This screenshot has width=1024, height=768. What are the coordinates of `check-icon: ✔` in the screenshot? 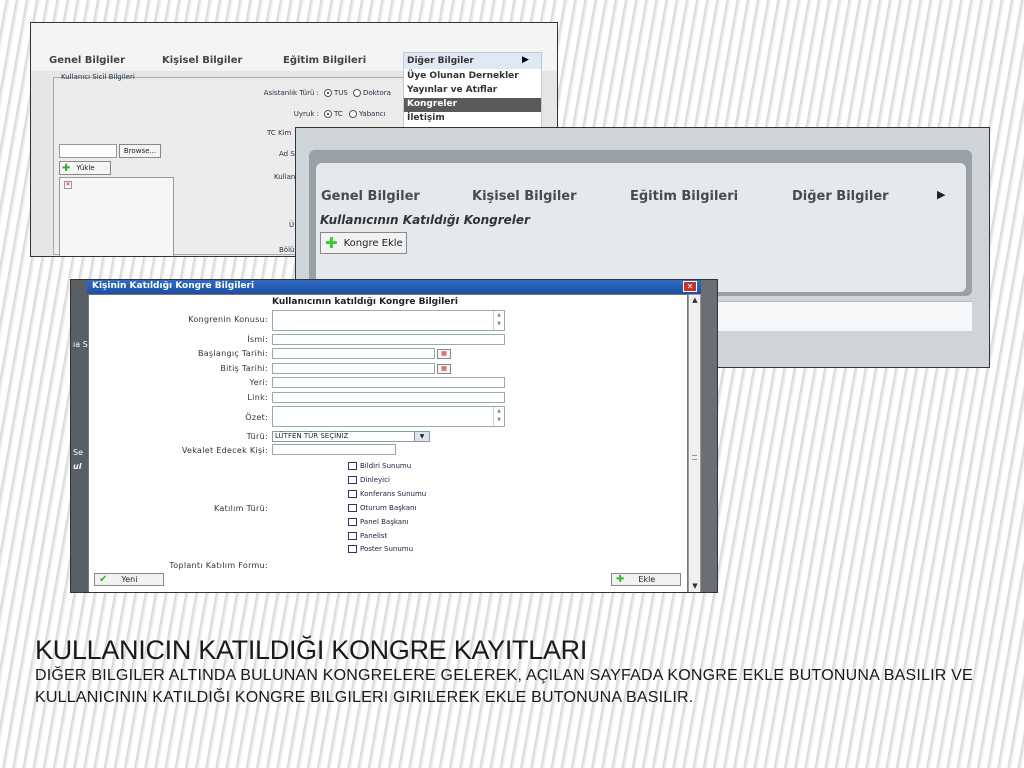 It's located at (103, 579).